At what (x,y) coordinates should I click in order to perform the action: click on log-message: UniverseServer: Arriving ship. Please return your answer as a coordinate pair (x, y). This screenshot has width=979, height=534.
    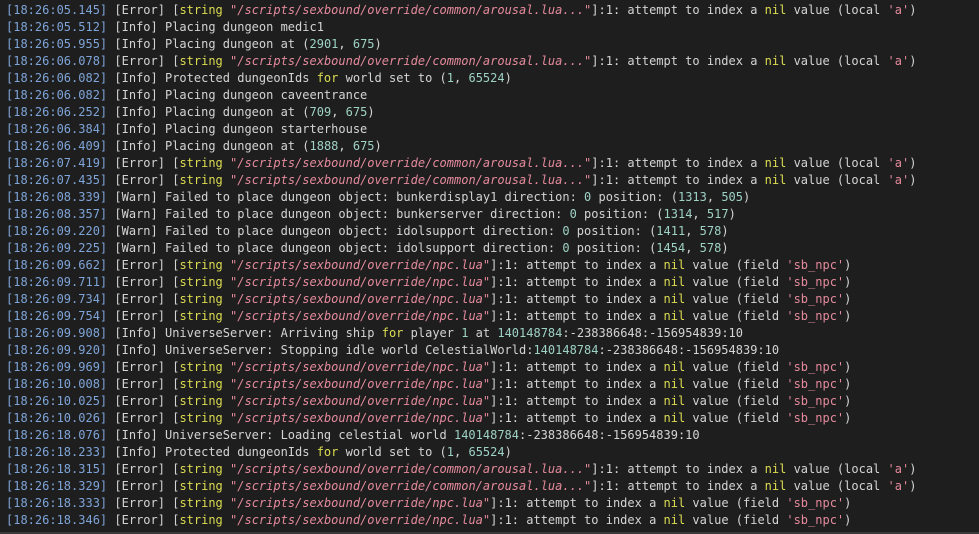
    Looking at the image, I should click on (273, 333).